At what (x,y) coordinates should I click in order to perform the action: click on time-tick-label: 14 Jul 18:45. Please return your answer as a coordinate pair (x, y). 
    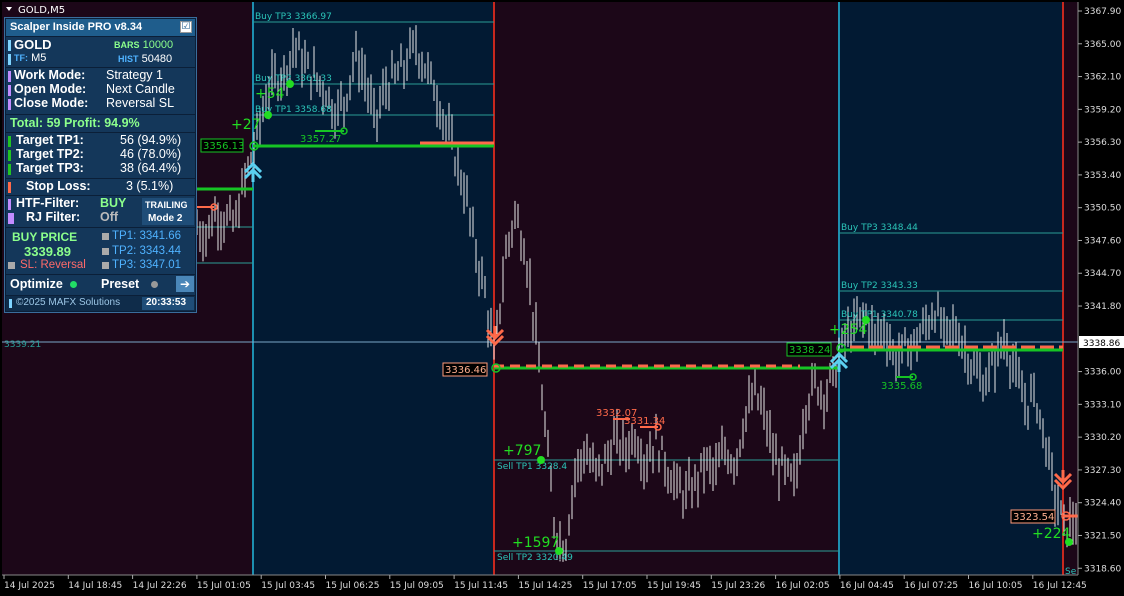
    Looking at the image, I should click on (95, 586).